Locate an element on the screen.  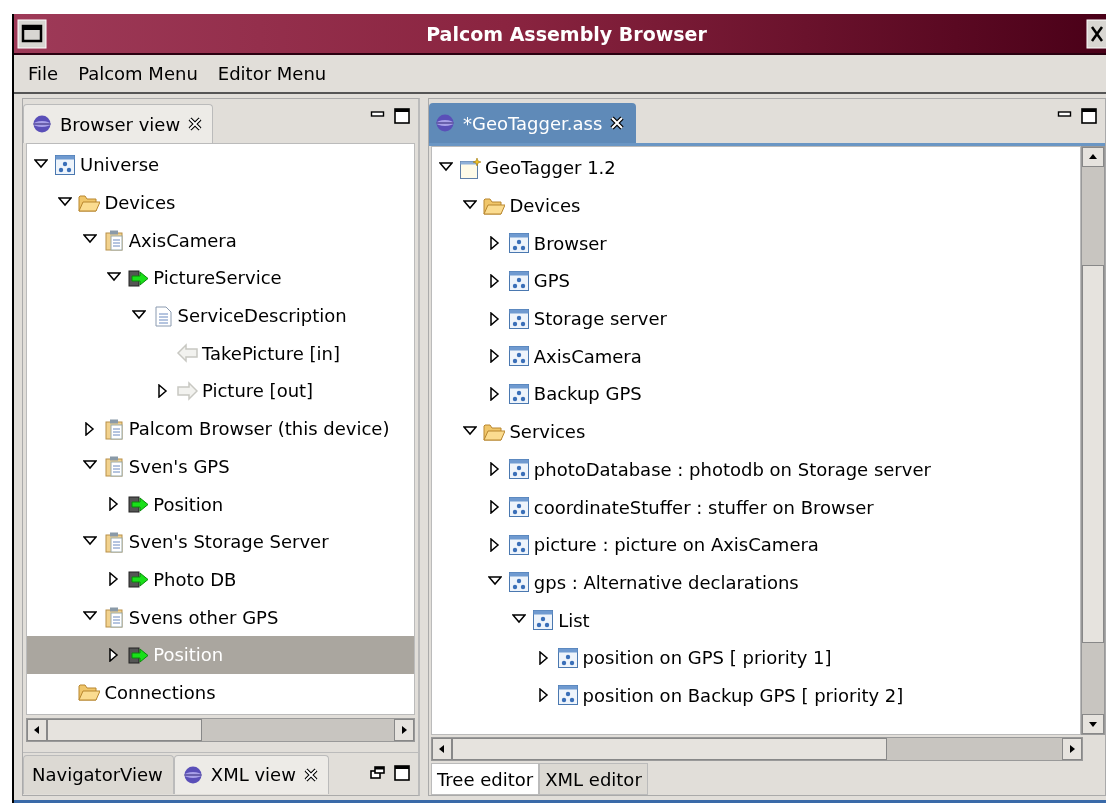
scroll-down-icon is located at coordinates (1093, 724).